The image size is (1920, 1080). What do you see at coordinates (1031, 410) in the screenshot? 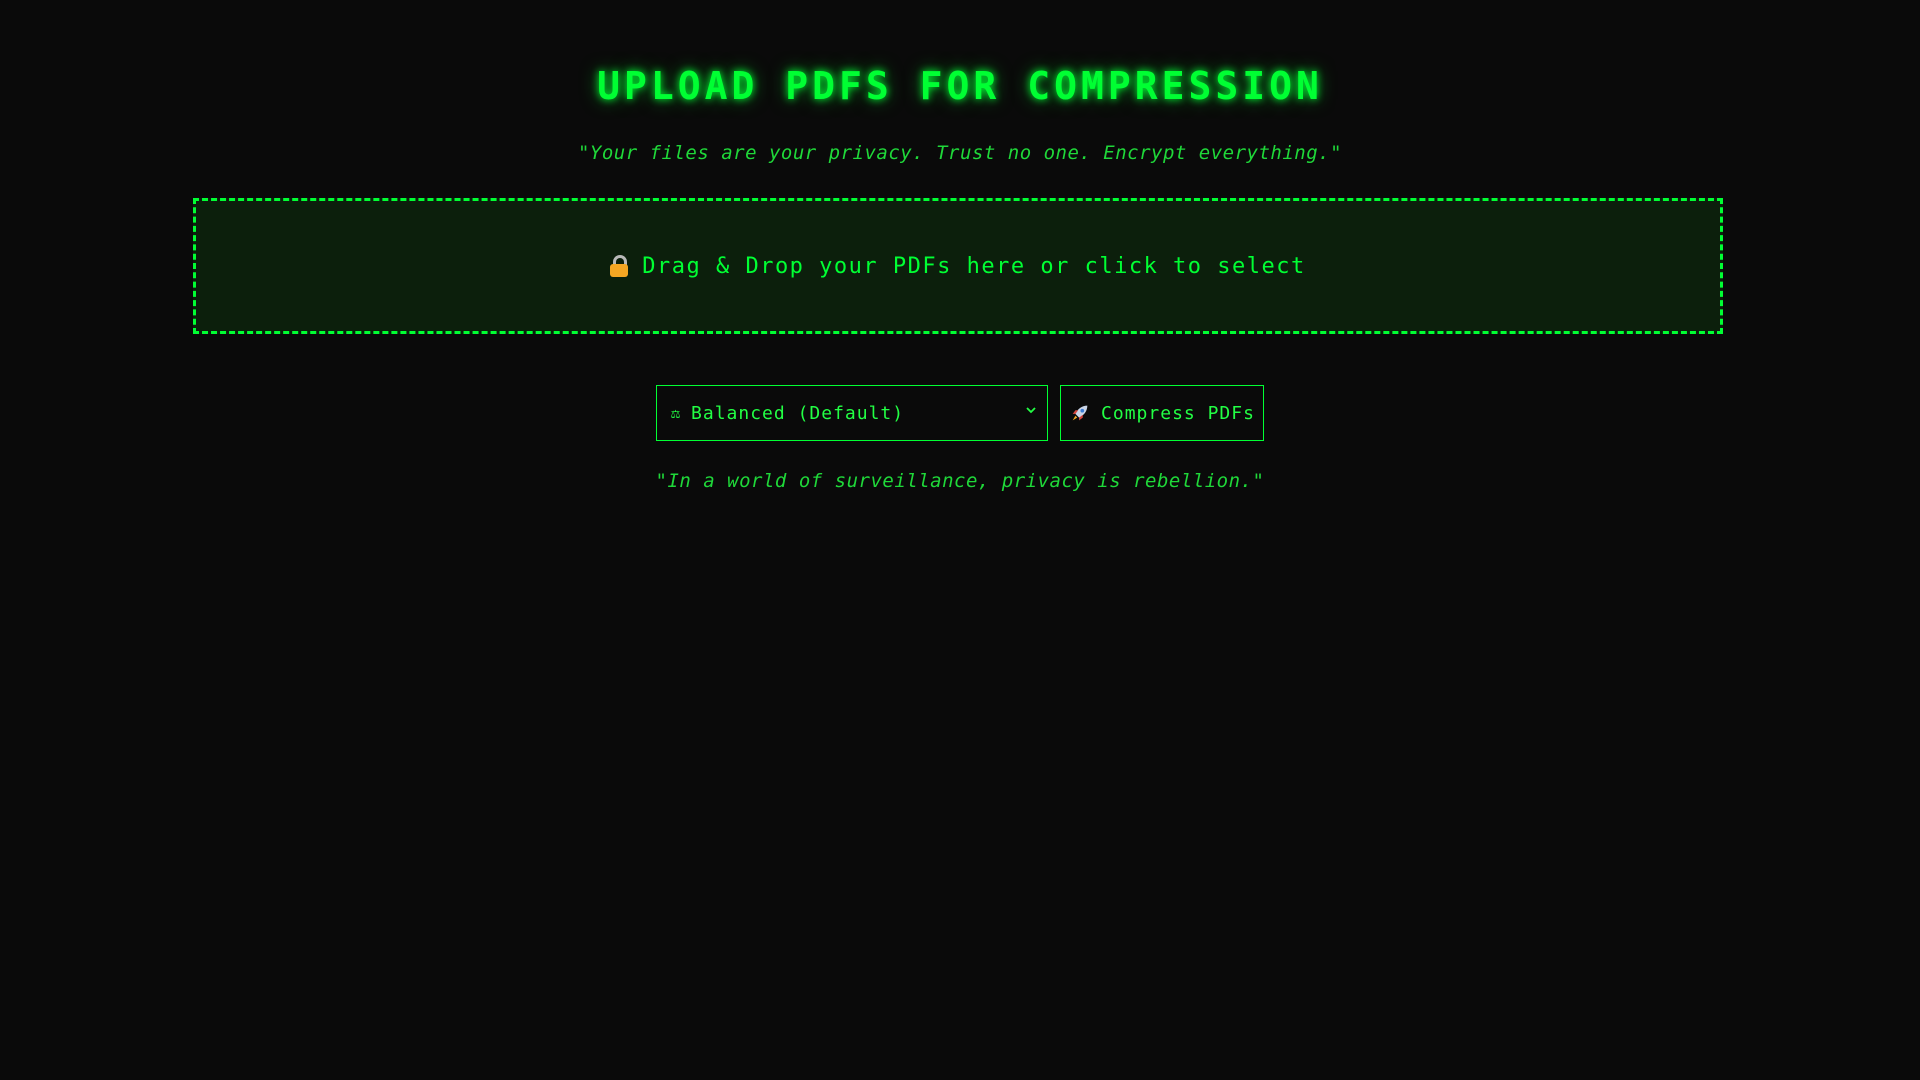
I see `chevron-down-icon` at bounding box center [1031, 410].